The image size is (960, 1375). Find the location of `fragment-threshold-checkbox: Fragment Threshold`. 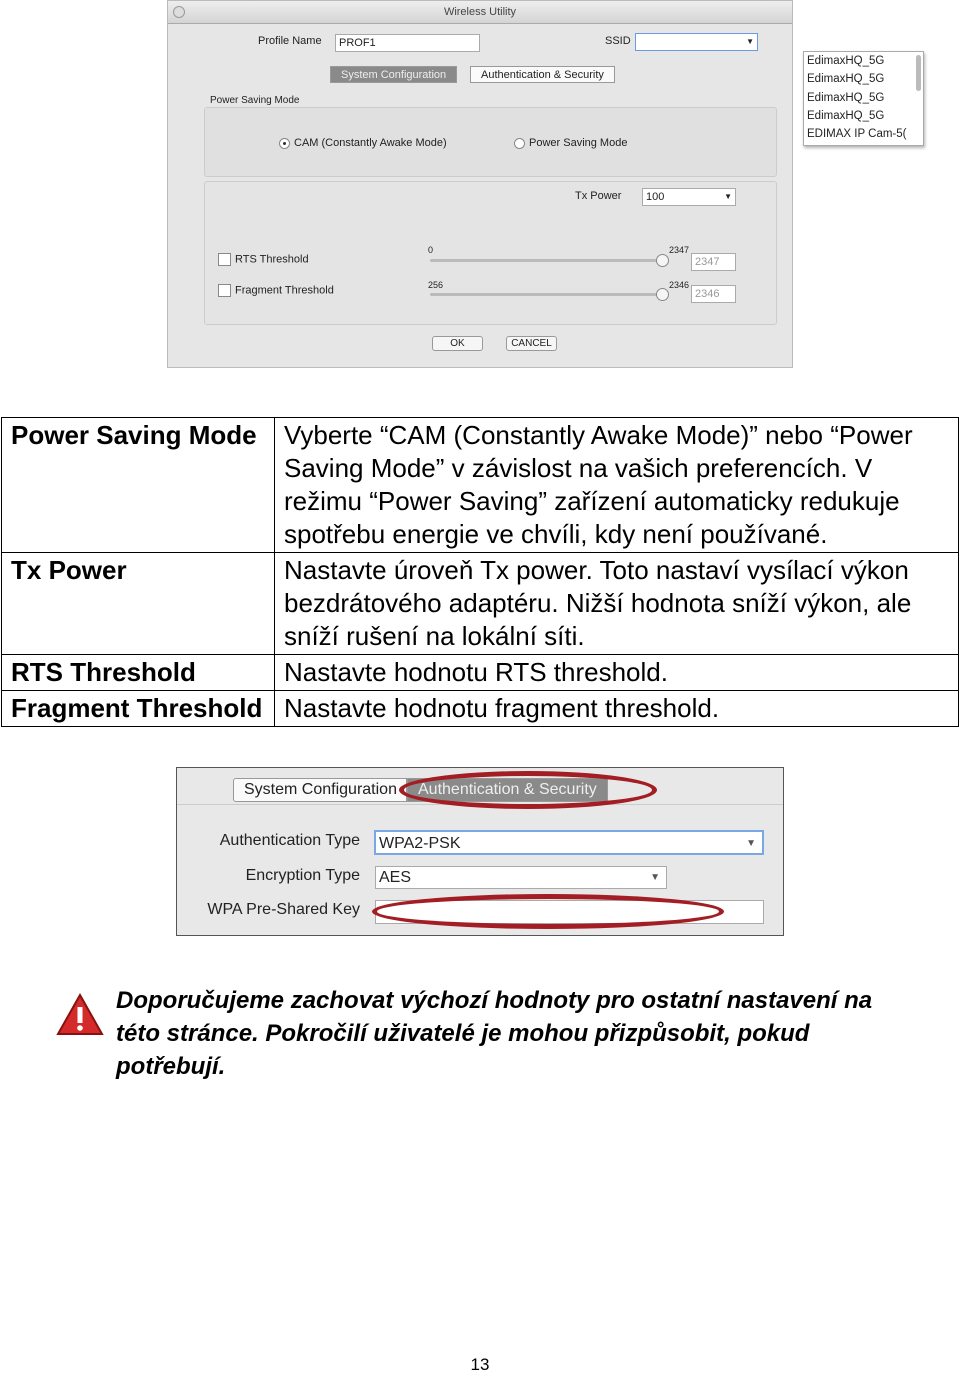

fragment-threshold-checkbox: Fragment Threshold is located at coordinates (276, 290).